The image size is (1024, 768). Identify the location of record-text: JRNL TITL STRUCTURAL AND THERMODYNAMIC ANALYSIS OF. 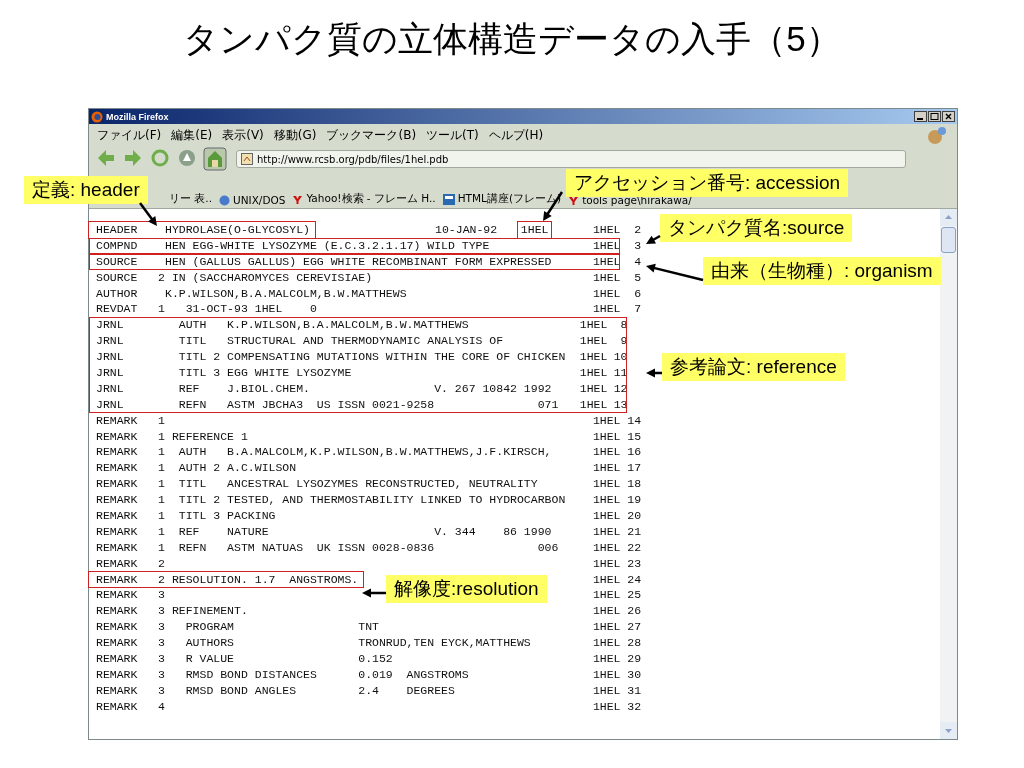
(300, 341).